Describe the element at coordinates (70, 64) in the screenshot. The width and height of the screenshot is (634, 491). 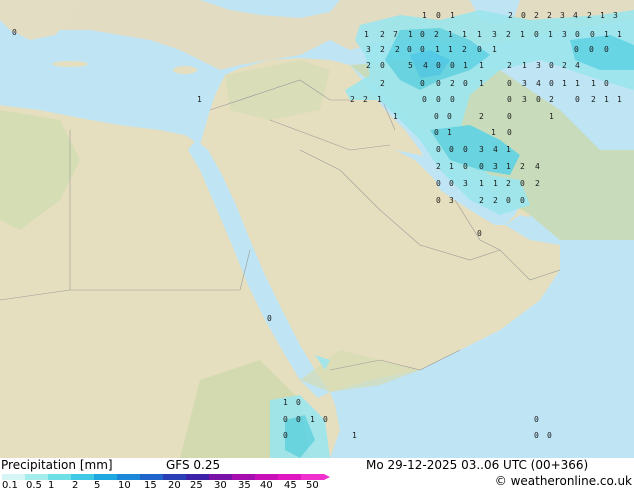
I see `crete` at that location.